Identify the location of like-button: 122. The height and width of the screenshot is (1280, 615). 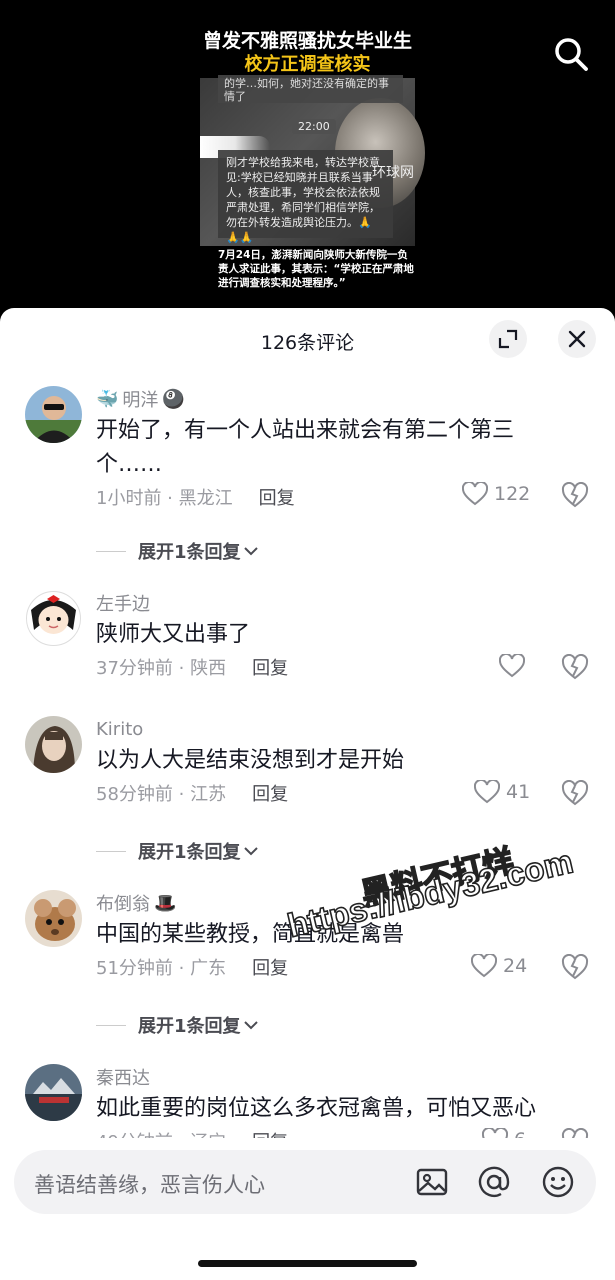
(496, 494).